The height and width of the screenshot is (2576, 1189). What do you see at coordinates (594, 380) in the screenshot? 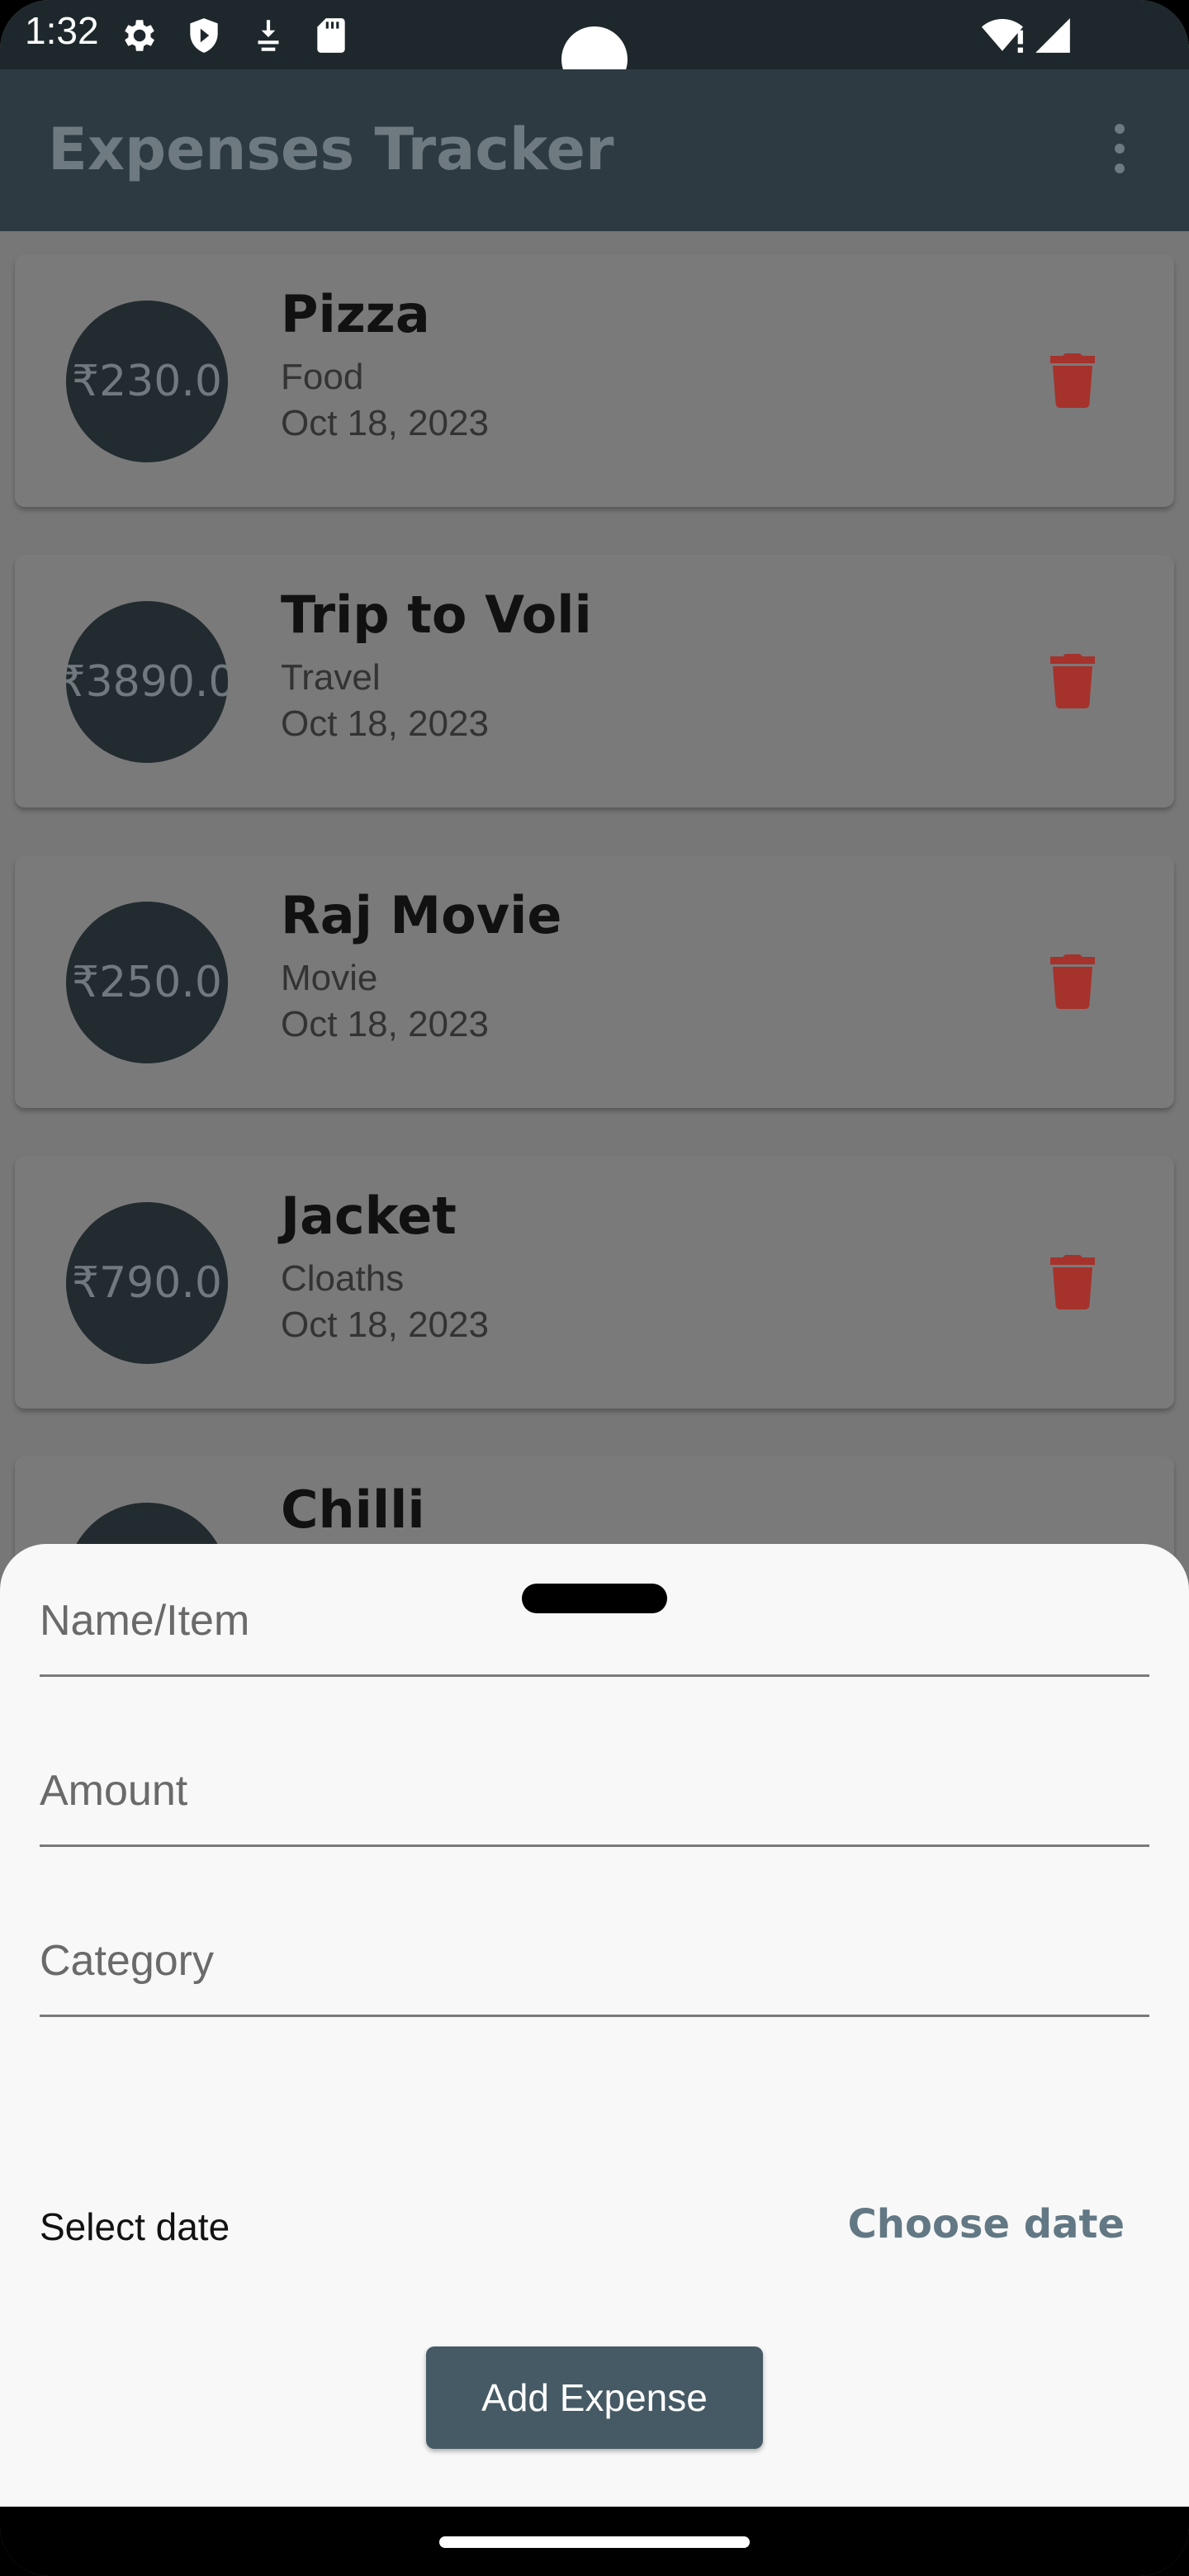
I see `expense-card: ₹230.0 Pizza Food Oct 18, 2023` at bounding box center [594, 380].